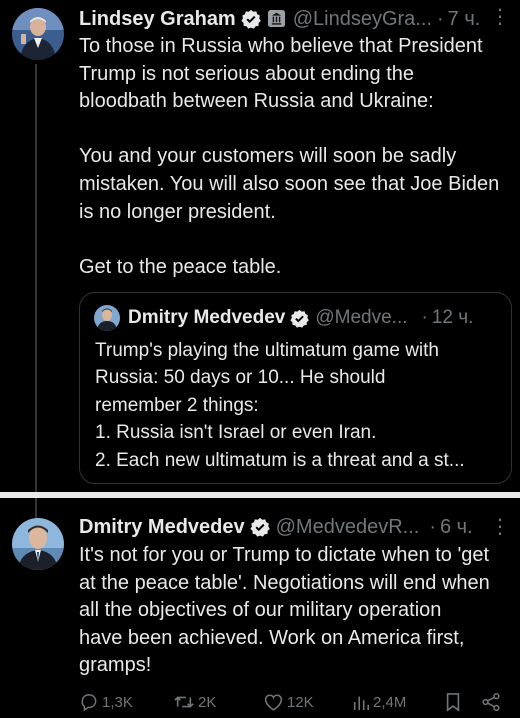 This screenshot has width=520, height=718. What do you see at coordinates (180, 266) in the screenshot?
I see `tweet-line: Get to the peace table.` at bounding box center [180, 266].